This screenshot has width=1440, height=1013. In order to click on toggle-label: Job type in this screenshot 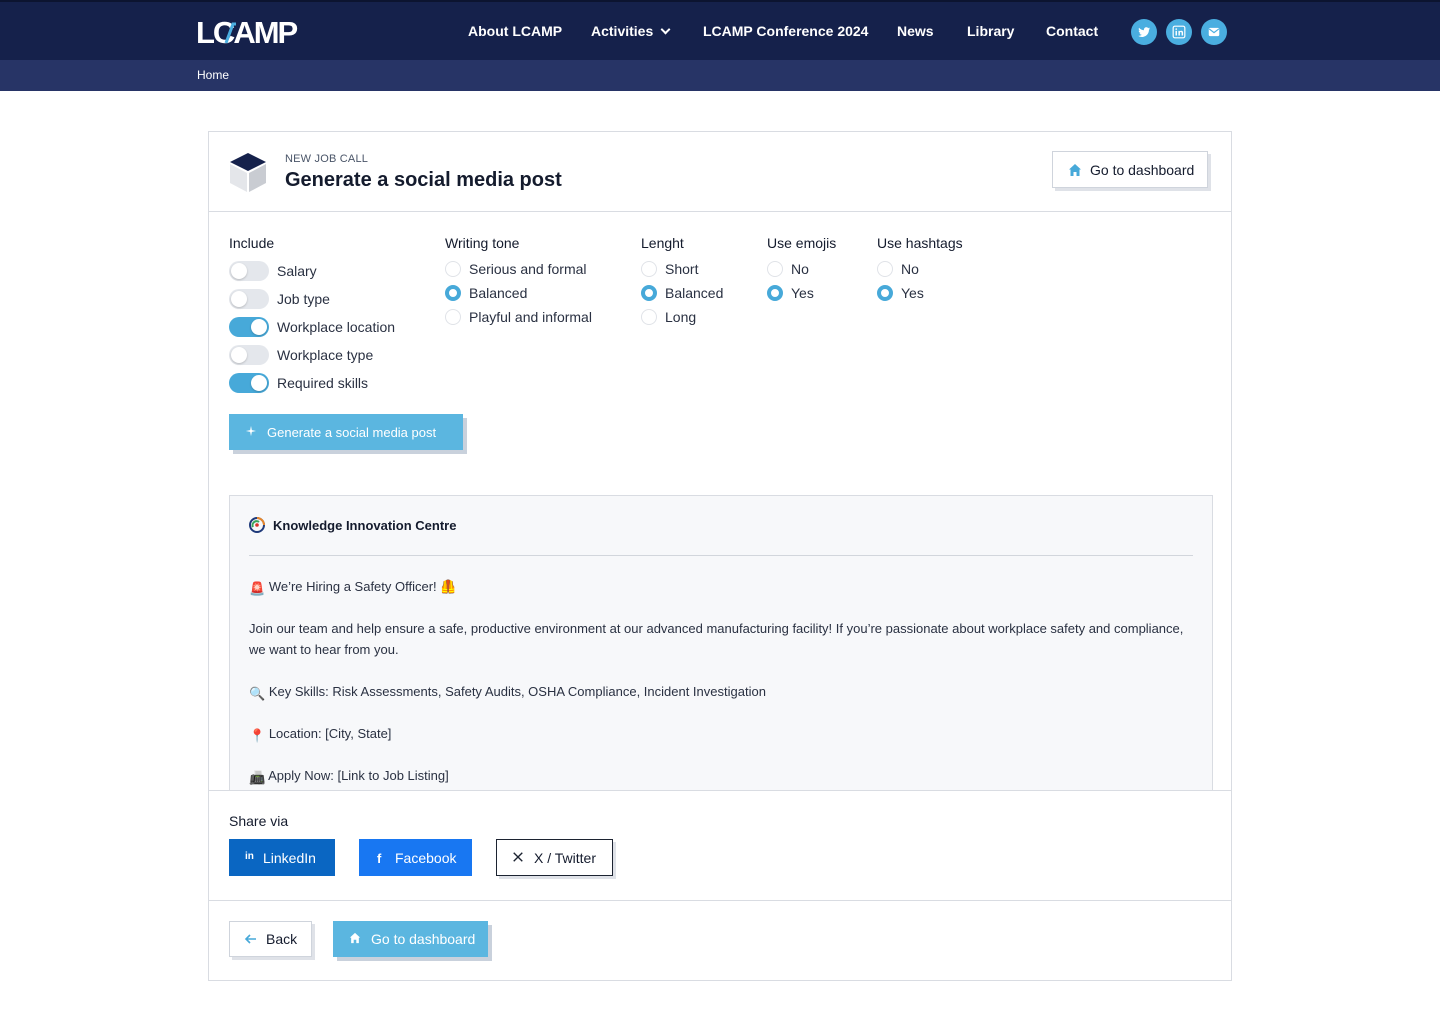, I will do `click(303, 299)`.